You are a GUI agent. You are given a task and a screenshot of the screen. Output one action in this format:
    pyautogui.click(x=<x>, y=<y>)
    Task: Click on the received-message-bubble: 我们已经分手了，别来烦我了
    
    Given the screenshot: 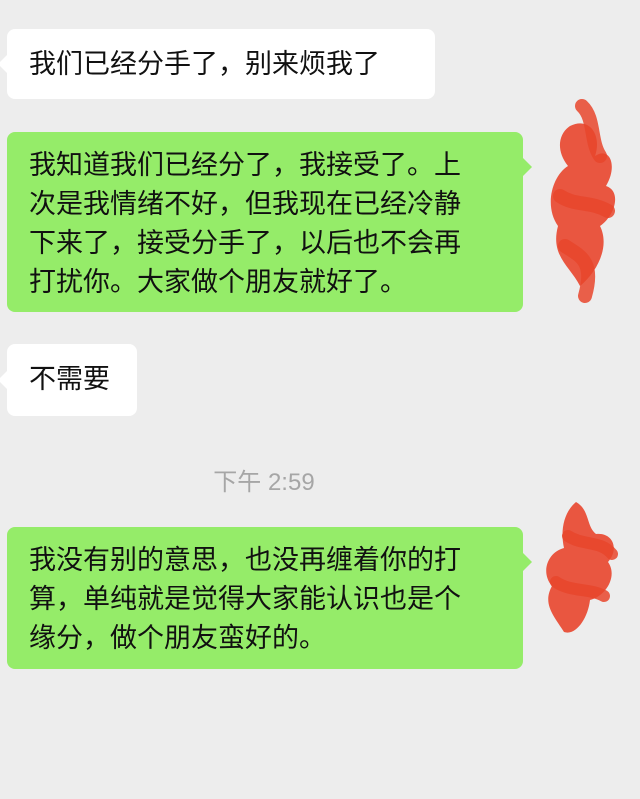 What is the action you would take?
    pyautogui.click(x=221, y=64)
    